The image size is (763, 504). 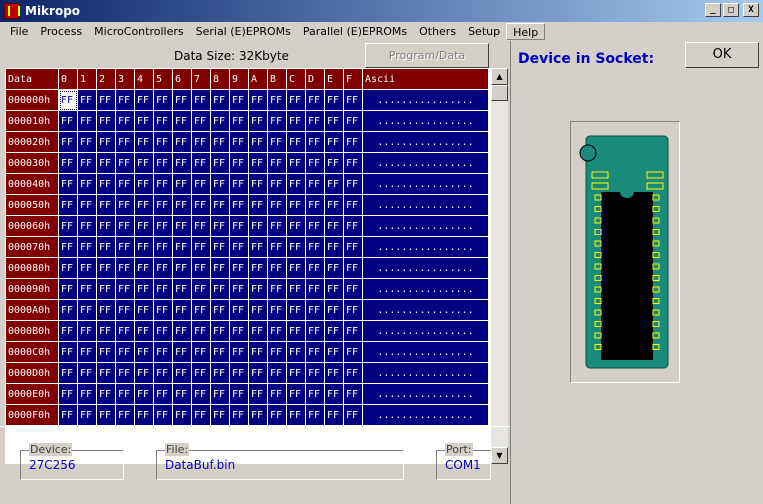 What do you see at coordinates (499, 76) in the screenshot?
I see `scroll-up-button: ▲` at bounding box center [499, 76].